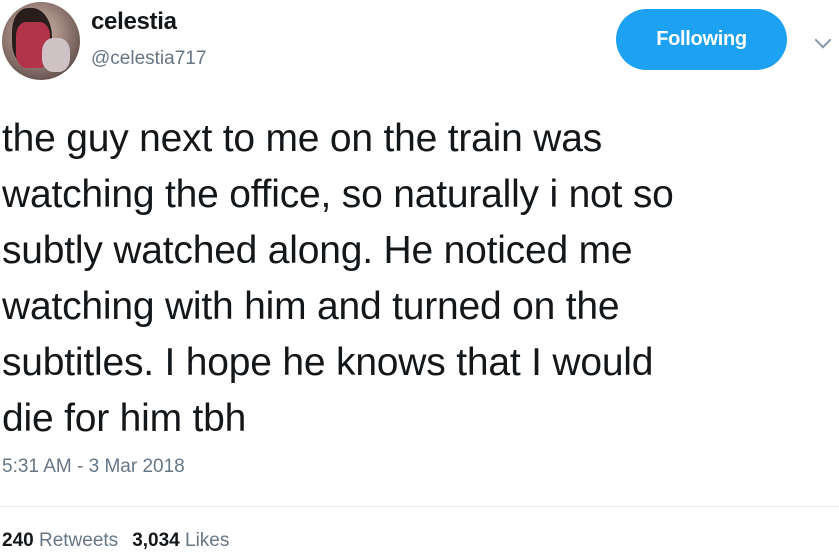 This screenshot has width=839, height=553. Describe the element at coordinates (41, 41) in the screenshot. I see `avatar` at that location.